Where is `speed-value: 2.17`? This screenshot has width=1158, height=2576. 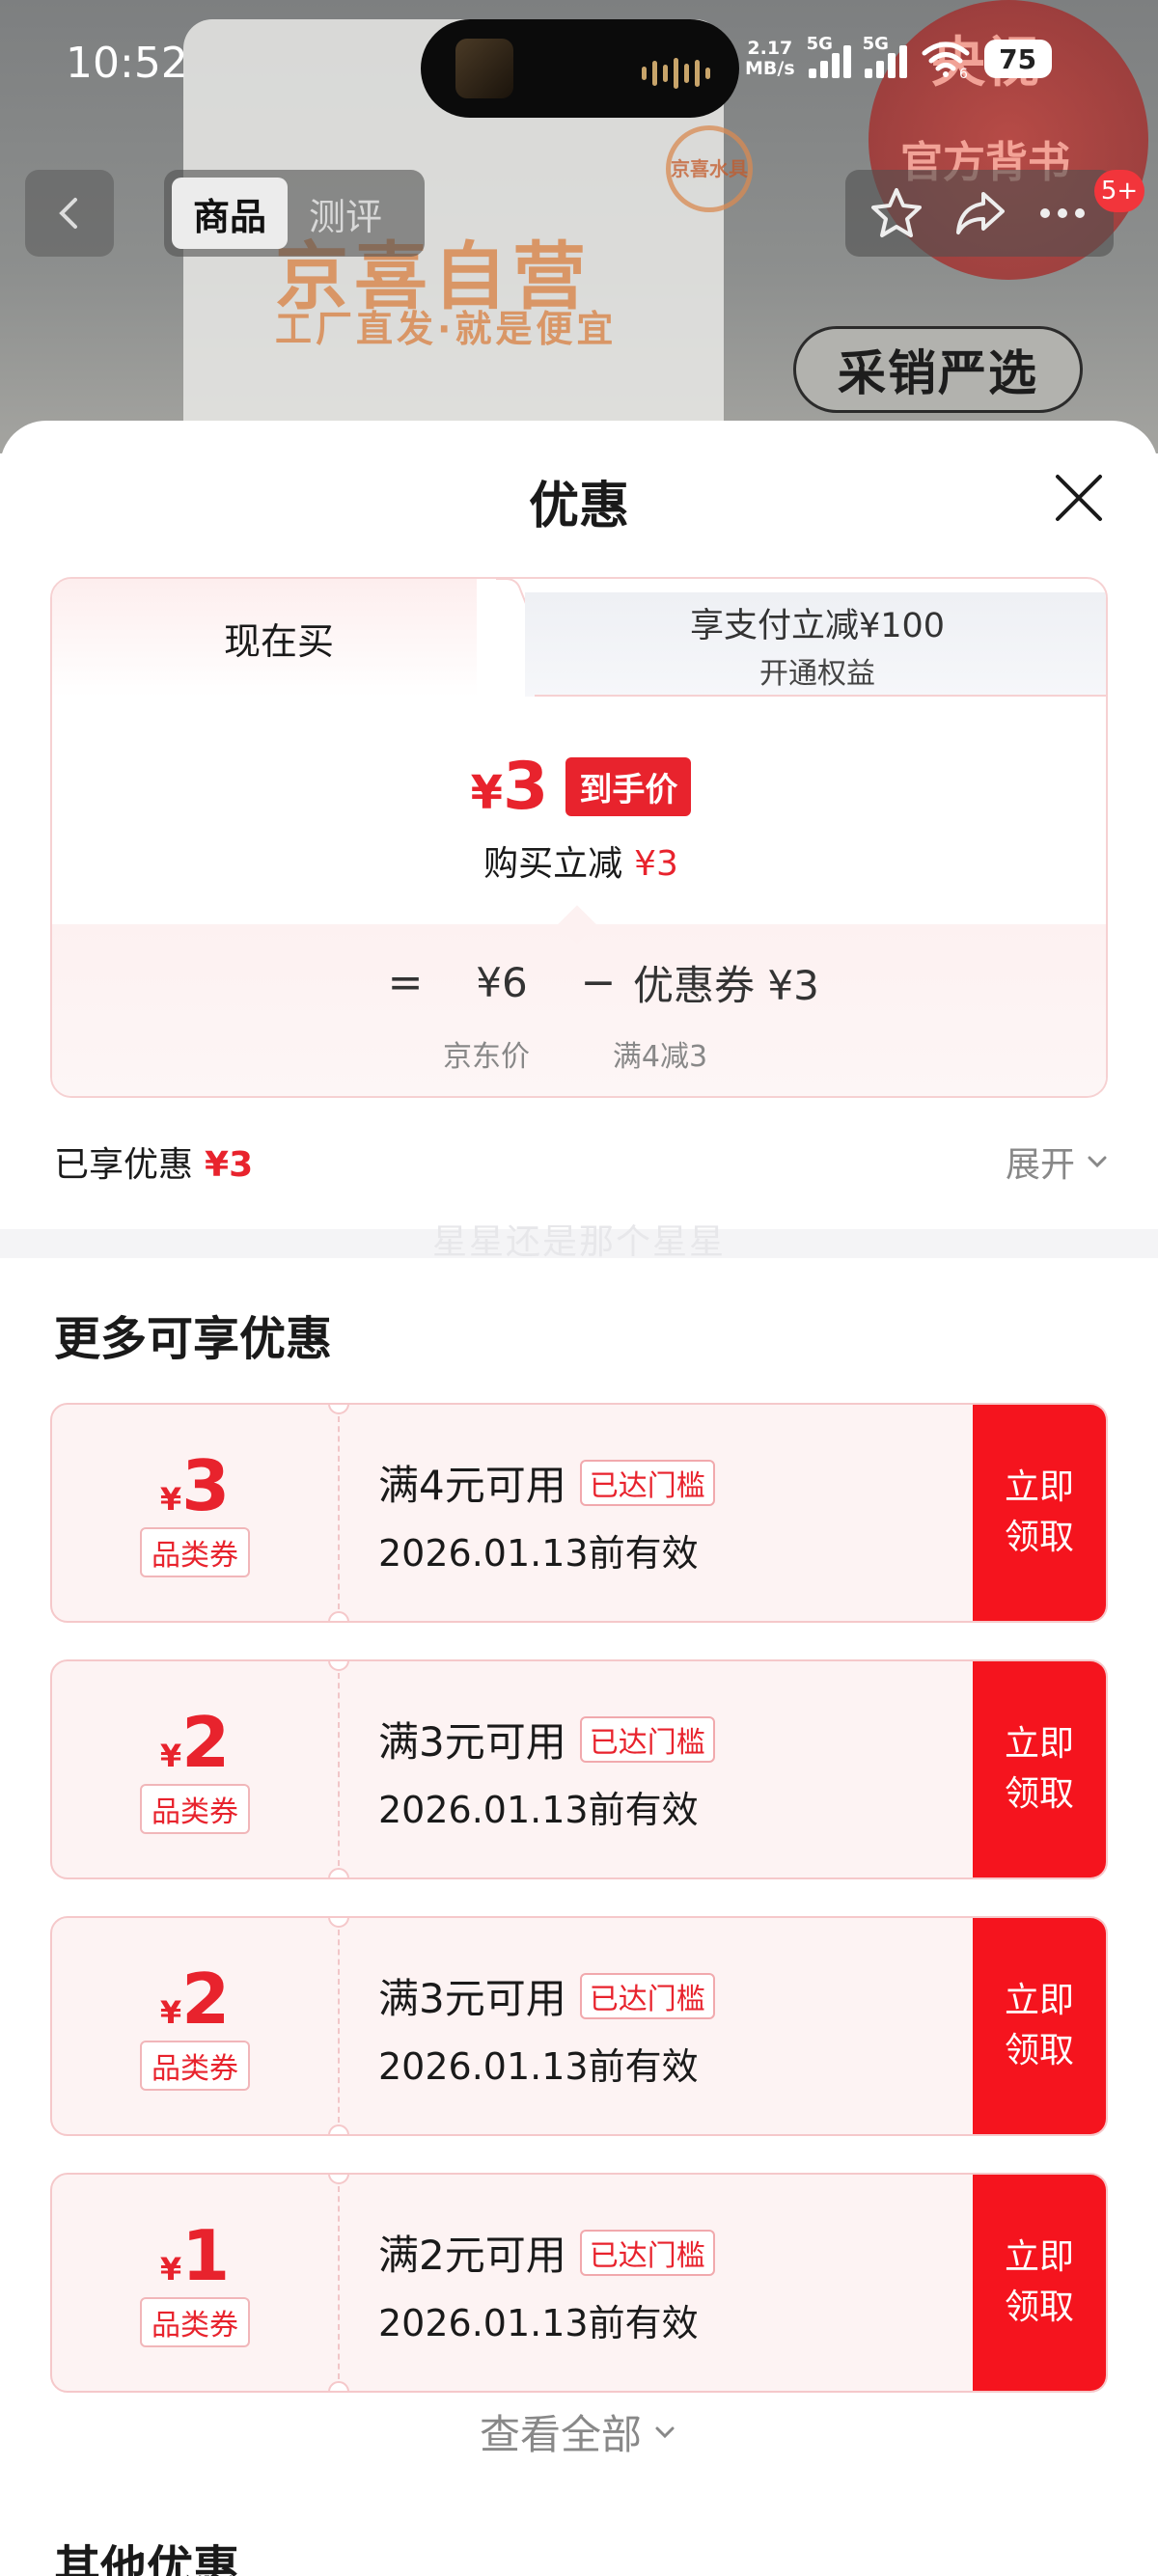 speed-value: 2.17 is located at coordinates (770, 49).